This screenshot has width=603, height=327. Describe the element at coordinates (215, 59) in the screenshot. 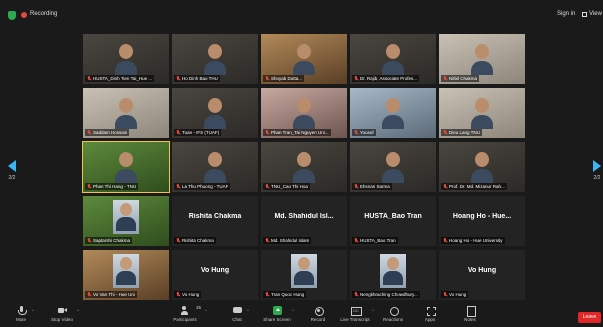

I see `participant-tile: Ho Dinh Bao THU` at that location.